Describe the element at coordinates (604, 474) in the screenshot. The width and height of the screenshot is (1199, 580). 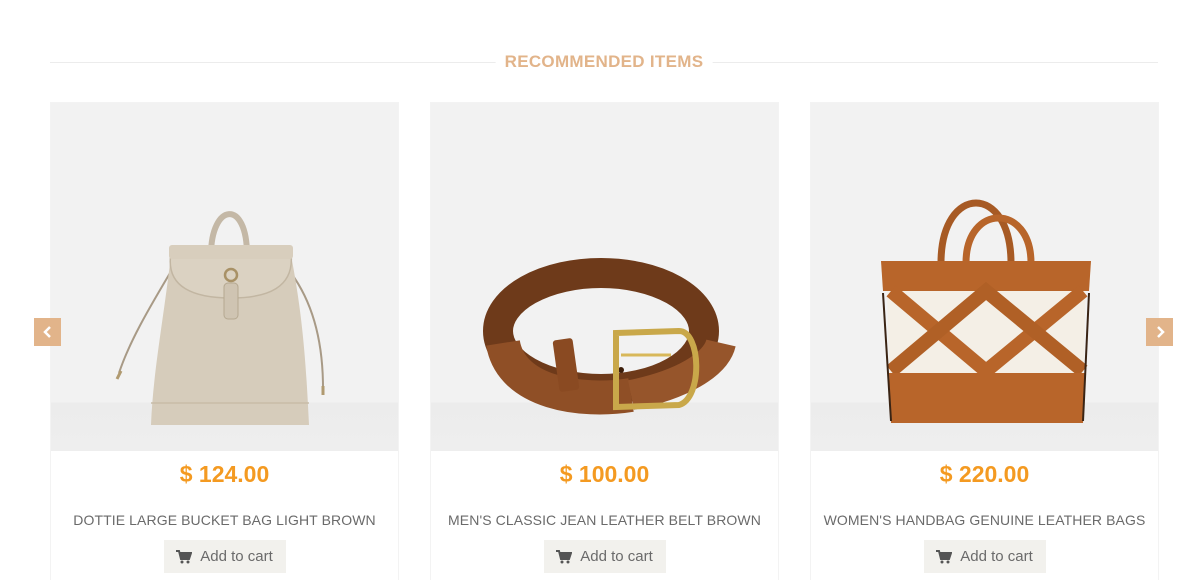
I see `product-price: $ 100.00` at that location.